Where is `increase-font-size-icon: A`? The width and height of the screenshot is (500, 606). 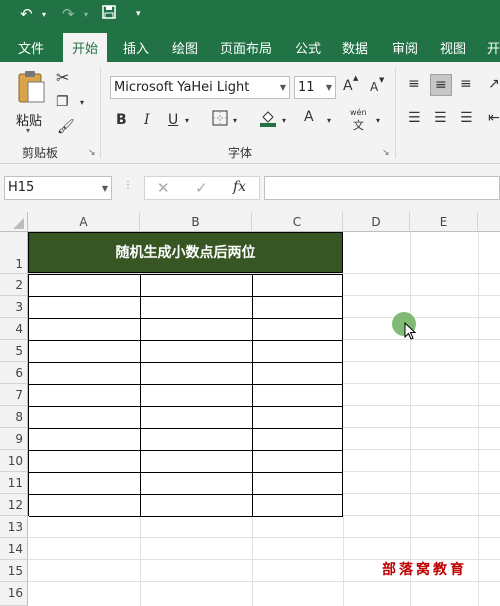 increase-font-size-icon: A is located at coordinates (348, 86).